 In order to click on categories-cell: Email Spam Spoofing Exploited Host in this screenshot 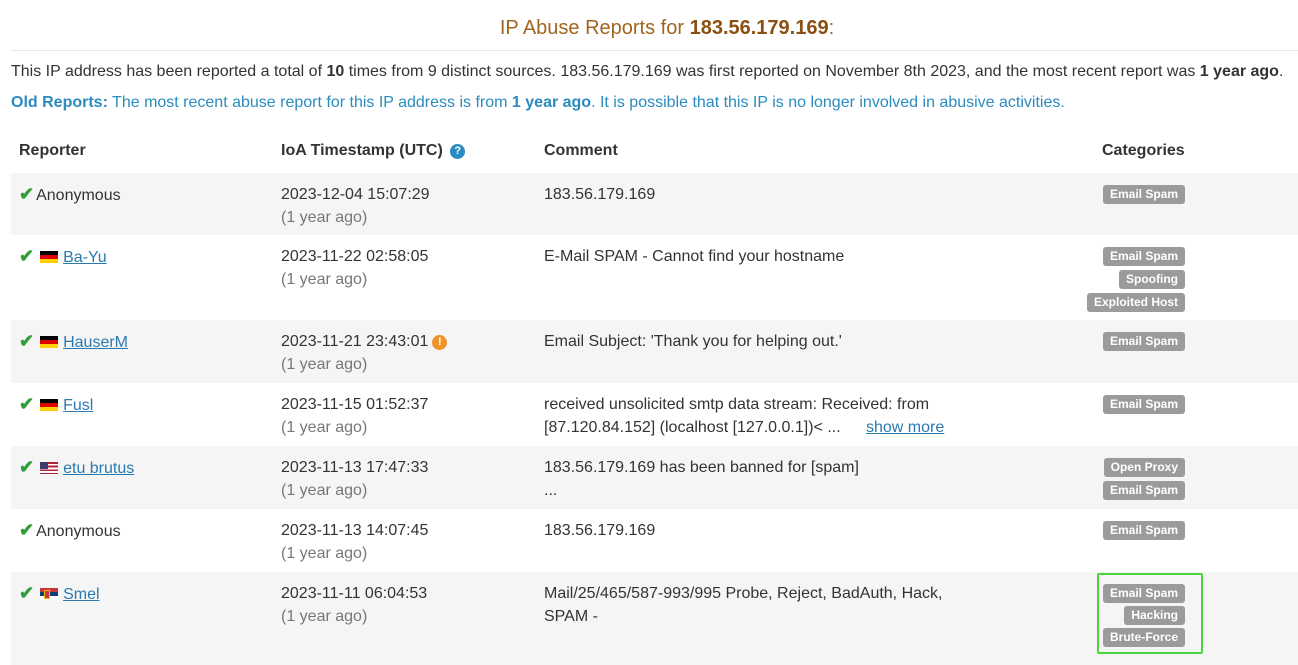, I will do `click(1098, 279)`.